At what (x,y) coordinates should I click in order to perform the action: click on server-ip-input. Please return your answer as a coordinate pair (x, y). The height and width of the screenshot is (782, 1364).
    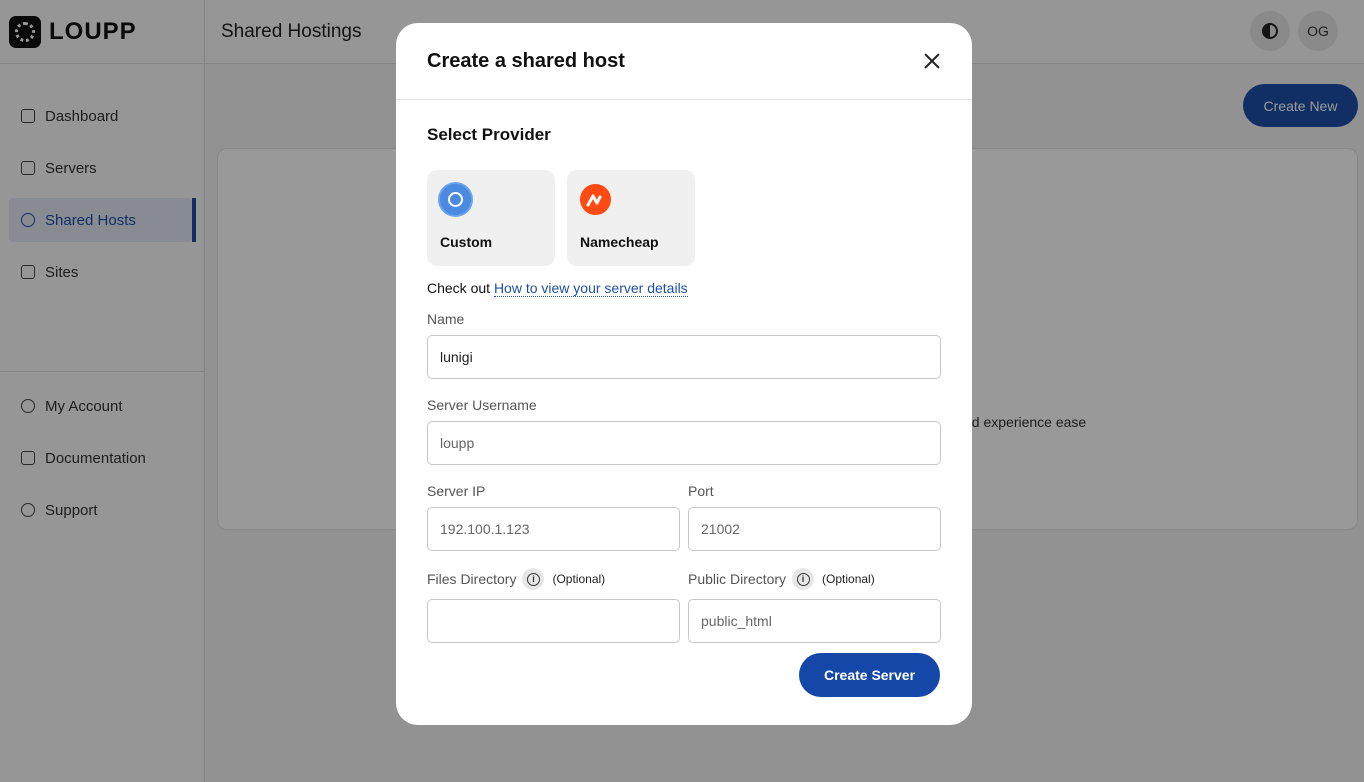
    Looking at the image, I should click on (553, 529).